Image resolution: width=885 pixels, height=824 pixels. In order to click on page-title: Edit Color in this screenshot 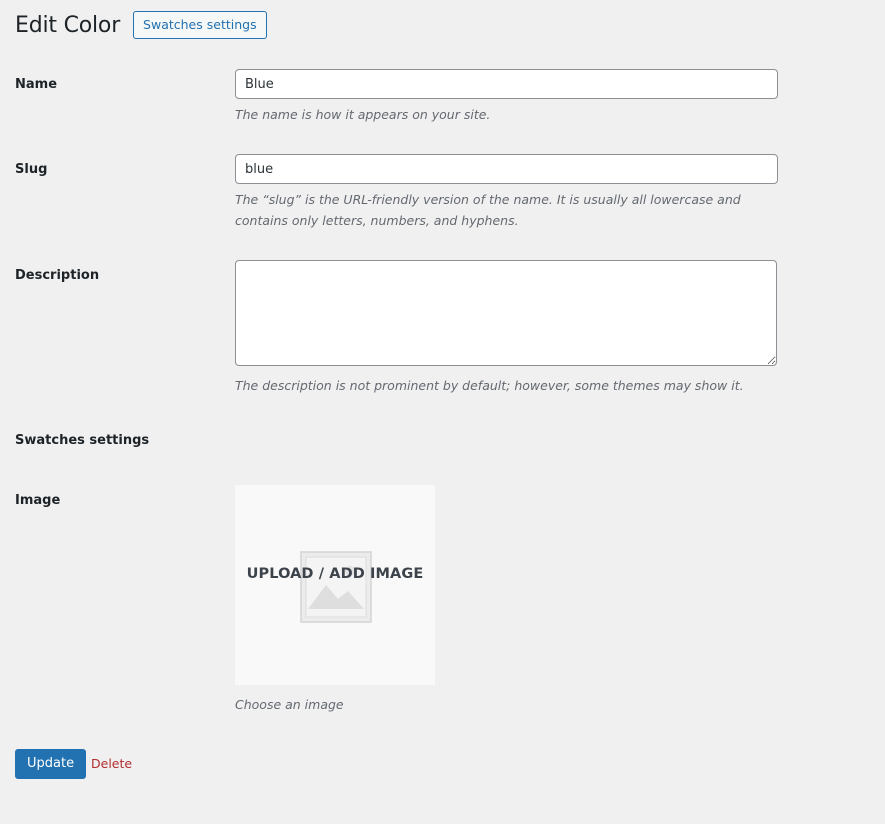, I will do `click(68, 25)`.